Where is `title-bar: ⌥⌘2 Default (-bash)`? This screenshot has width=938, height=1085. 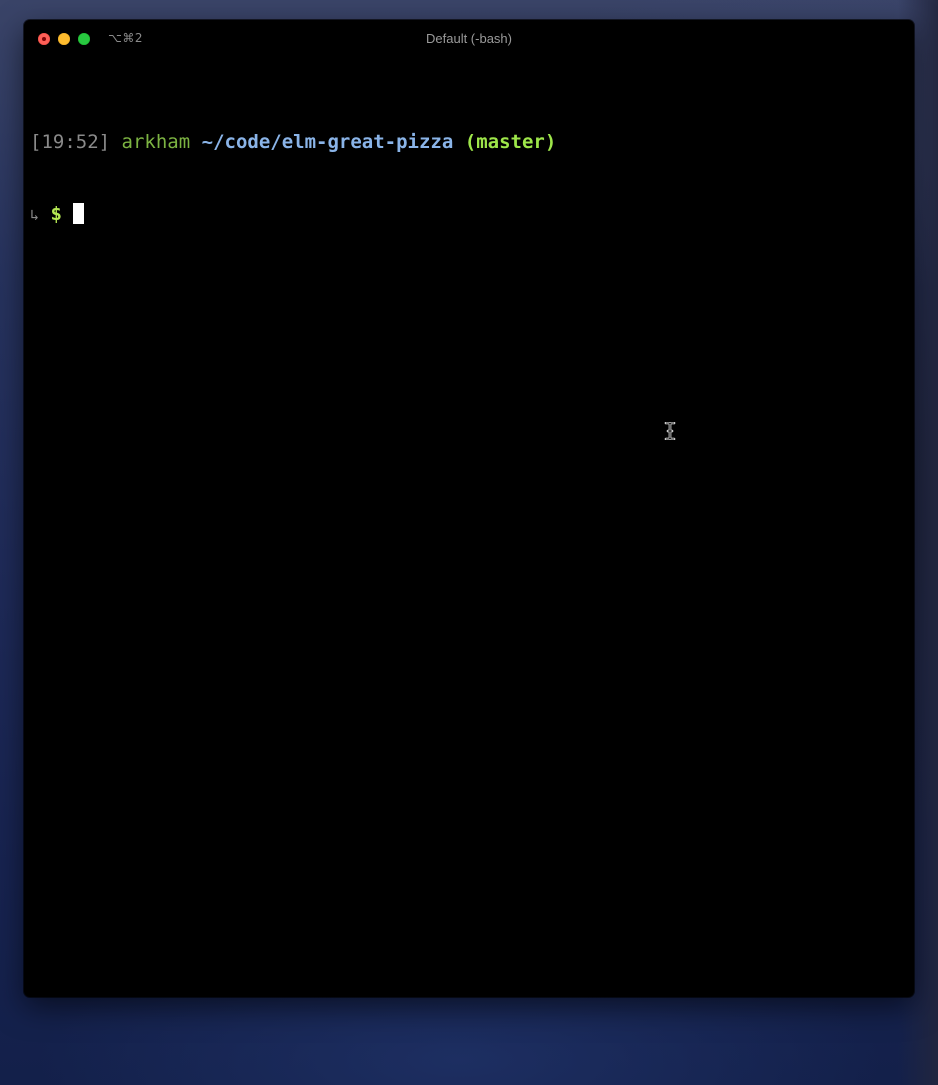 title-bar: ⌥⌘2 Default (-bash) is located at coordinates (469, 39).